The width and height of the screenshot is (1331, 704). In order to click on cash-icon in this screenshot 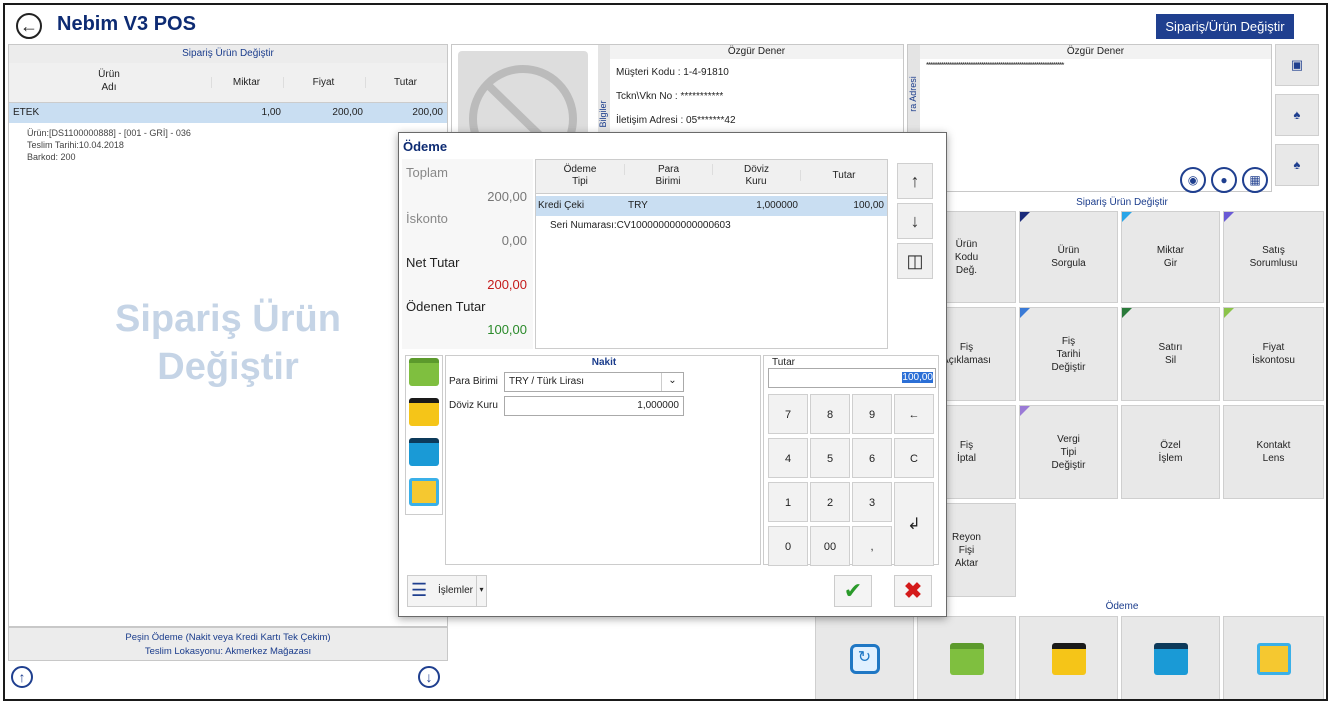, I will do `click(424, 372)`.